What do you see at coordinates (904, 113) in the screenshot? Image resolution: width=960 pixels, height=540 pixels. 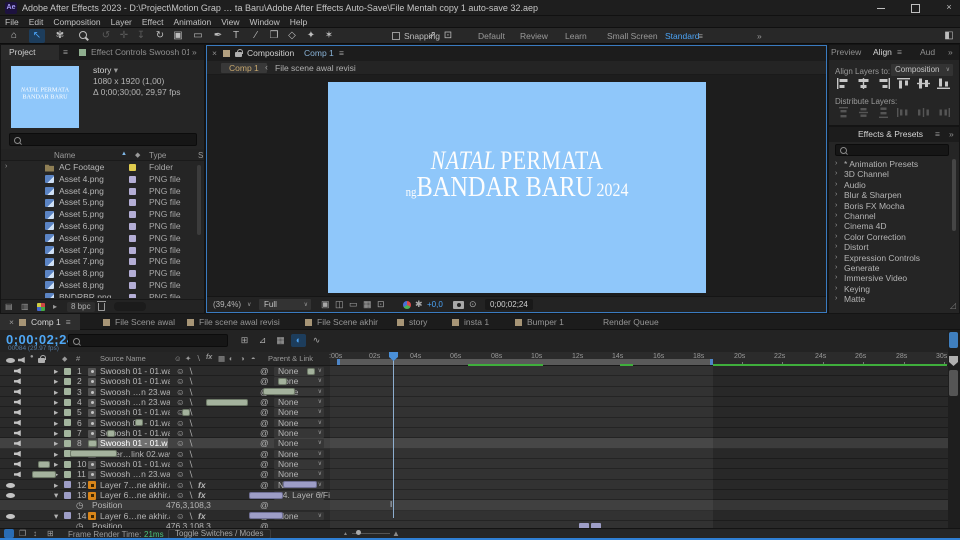 I see `distribute-left-icon` at bounding box center [904, 113].